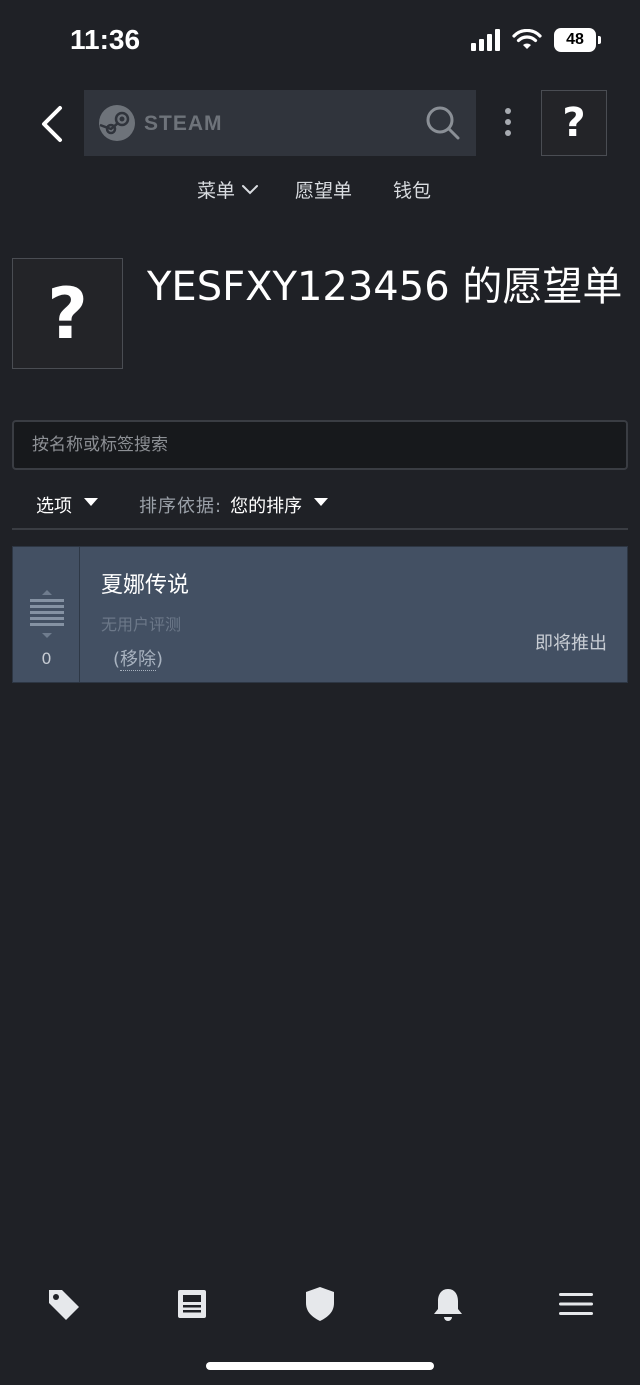 The width and height of the screenshot is (640, 1385). Describe the element at coordinates (145, 583) in the screenshot. I see `game-title: 夏娜传说` at that location.